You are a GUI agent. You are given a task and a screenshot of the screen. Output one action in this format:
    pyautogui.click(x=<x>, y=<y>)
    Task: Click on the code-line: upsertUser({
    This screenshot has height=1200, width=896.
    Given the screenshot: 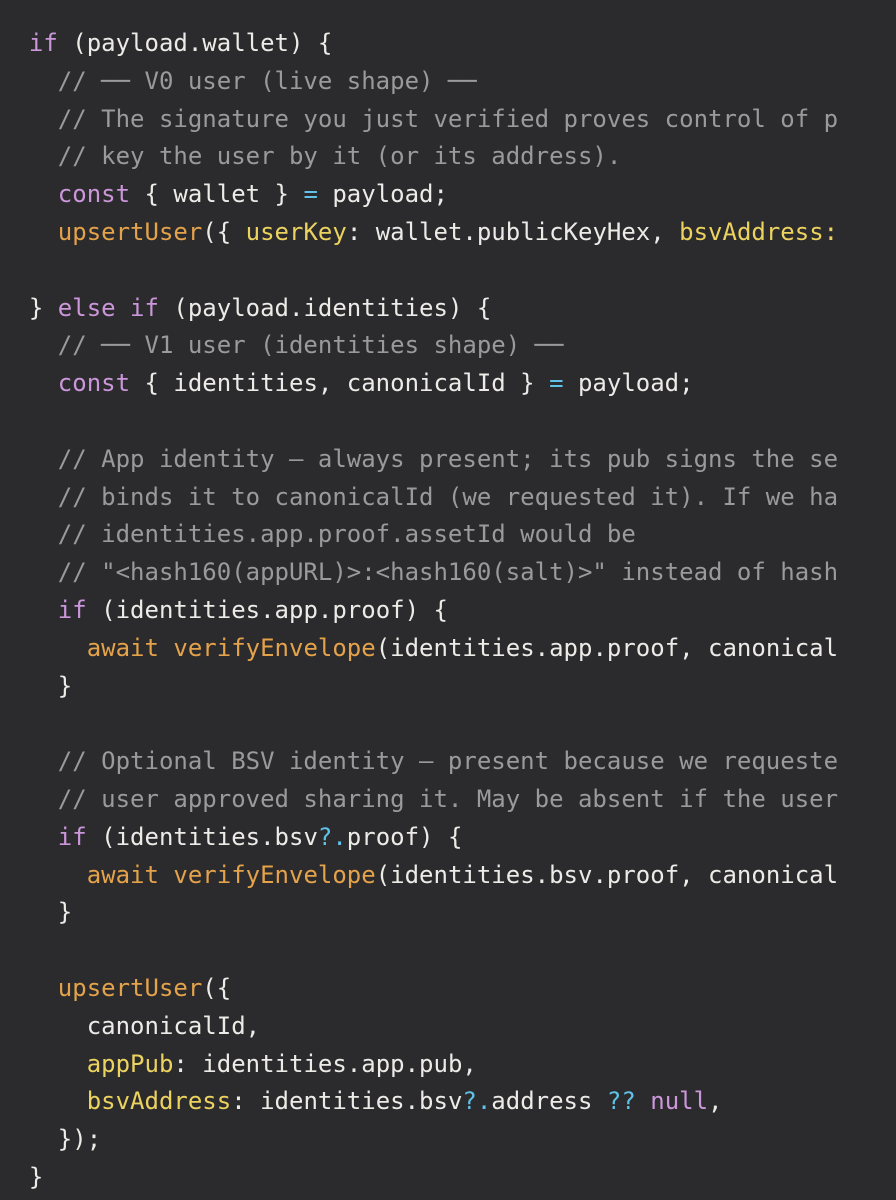 What is the action you would take?
    pyautogui.click(x=419, y=989)
    